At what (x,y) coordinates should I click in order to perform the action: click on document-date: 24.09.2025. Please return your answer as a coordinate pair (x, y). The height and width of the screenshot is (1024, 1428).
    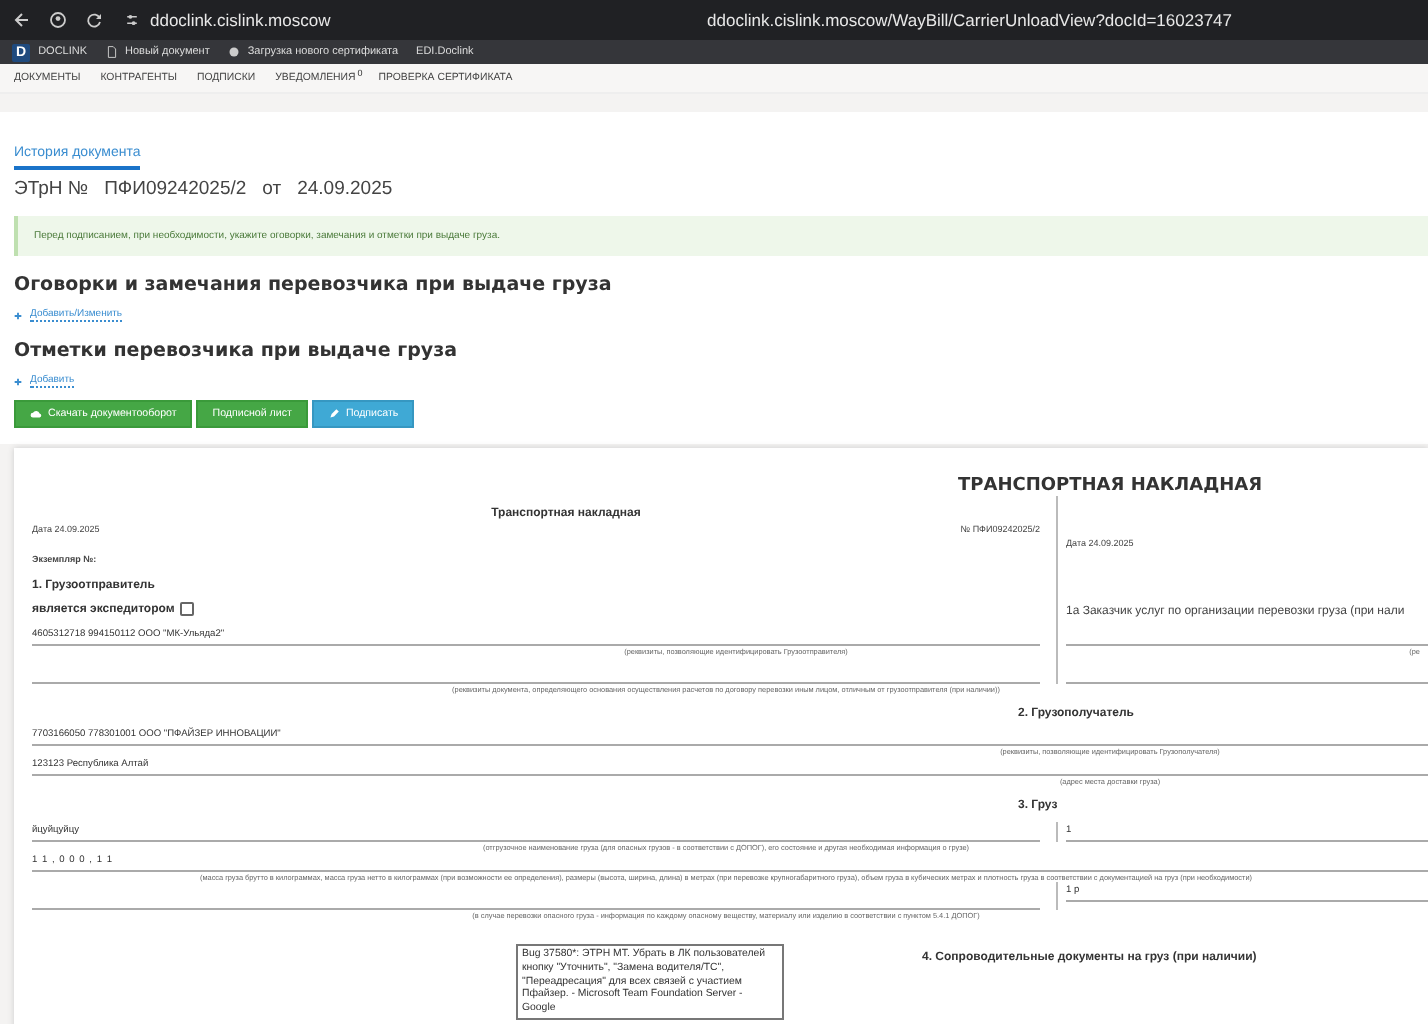
    Looking at the image, I should click on (345, 189).